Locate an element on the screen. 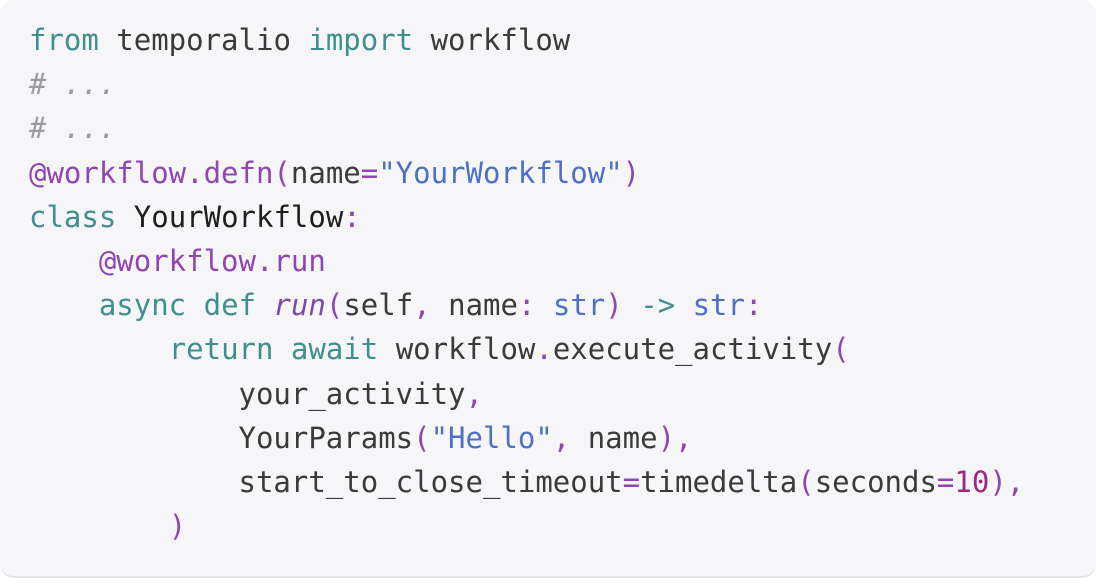 This screenshot has width=1096, height=584. code-token: . is located at coordinates (544, 349).